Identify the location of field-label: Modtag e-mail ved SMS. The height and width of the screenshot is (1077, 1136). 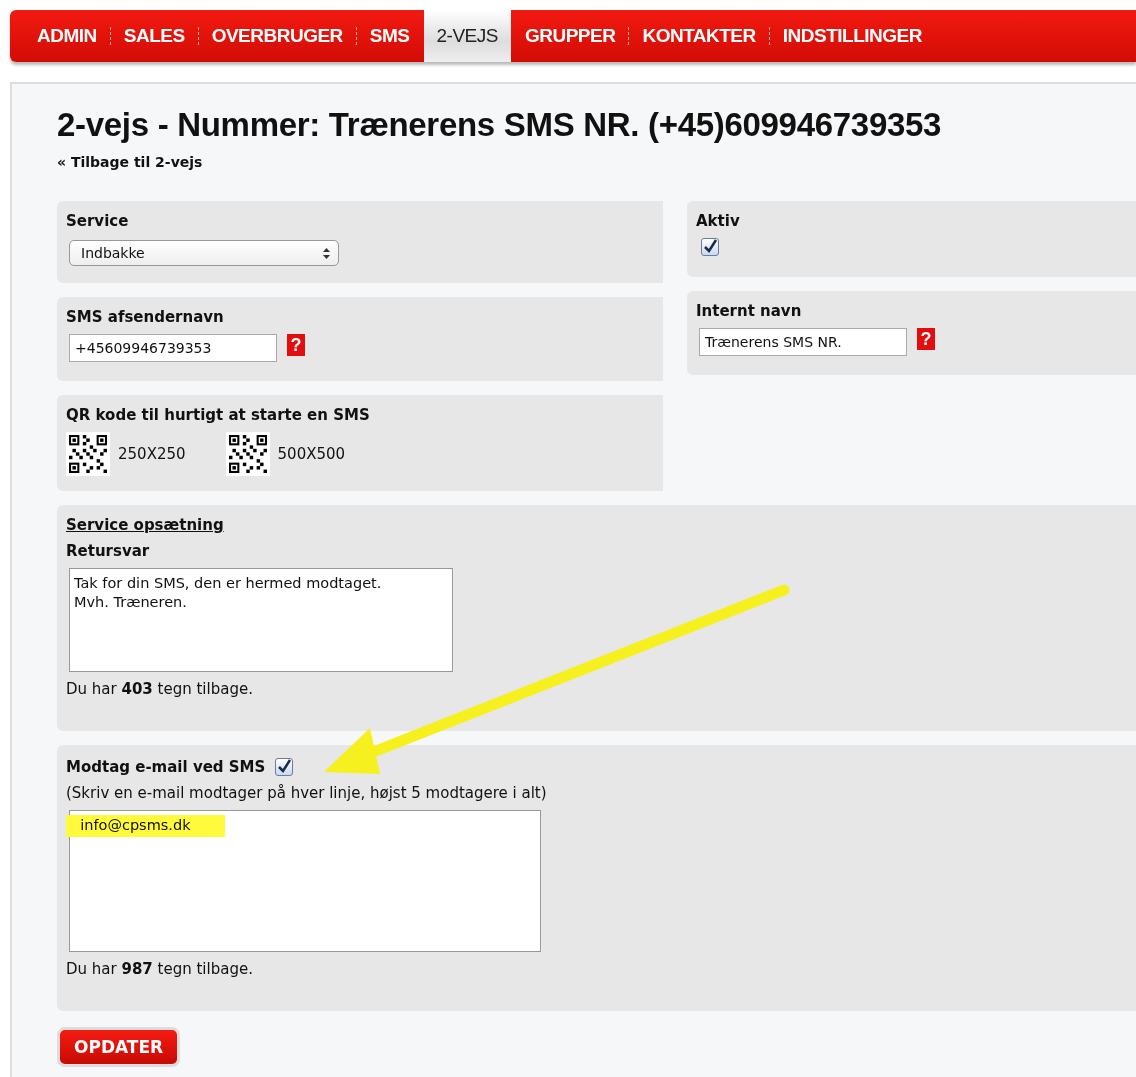
(166, 767).